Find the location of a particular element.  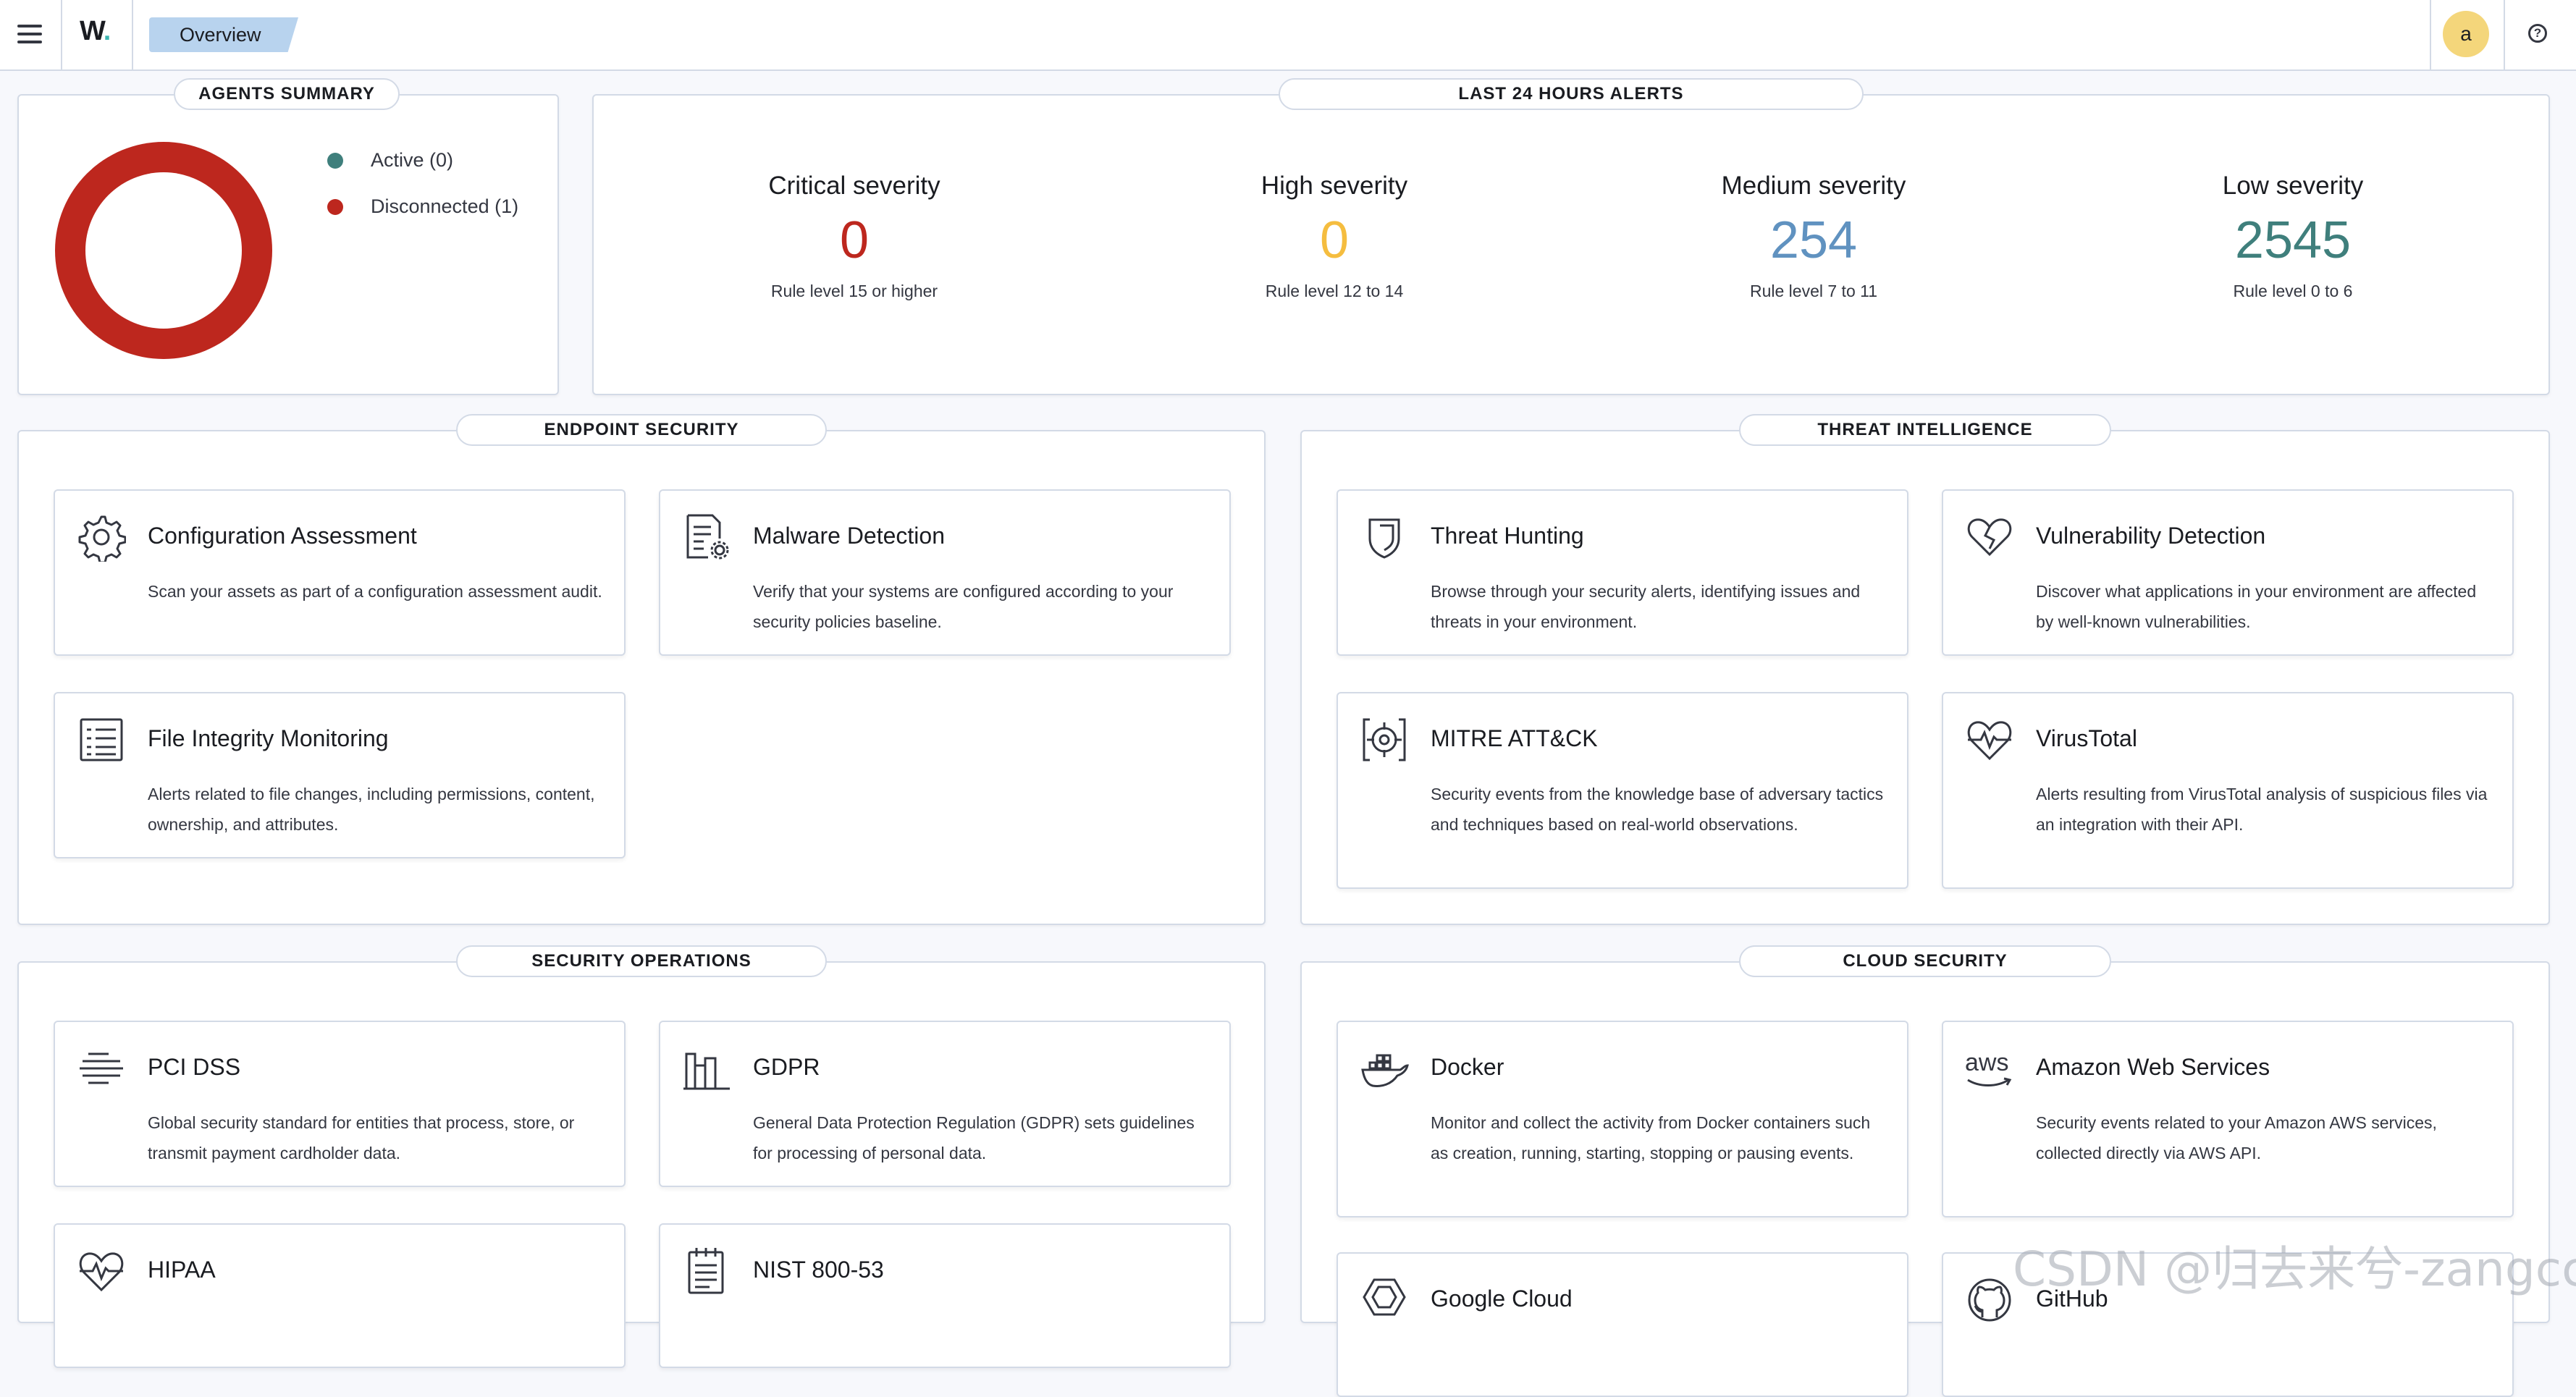

help-icon: ? is located at coordinates (2537, 33).